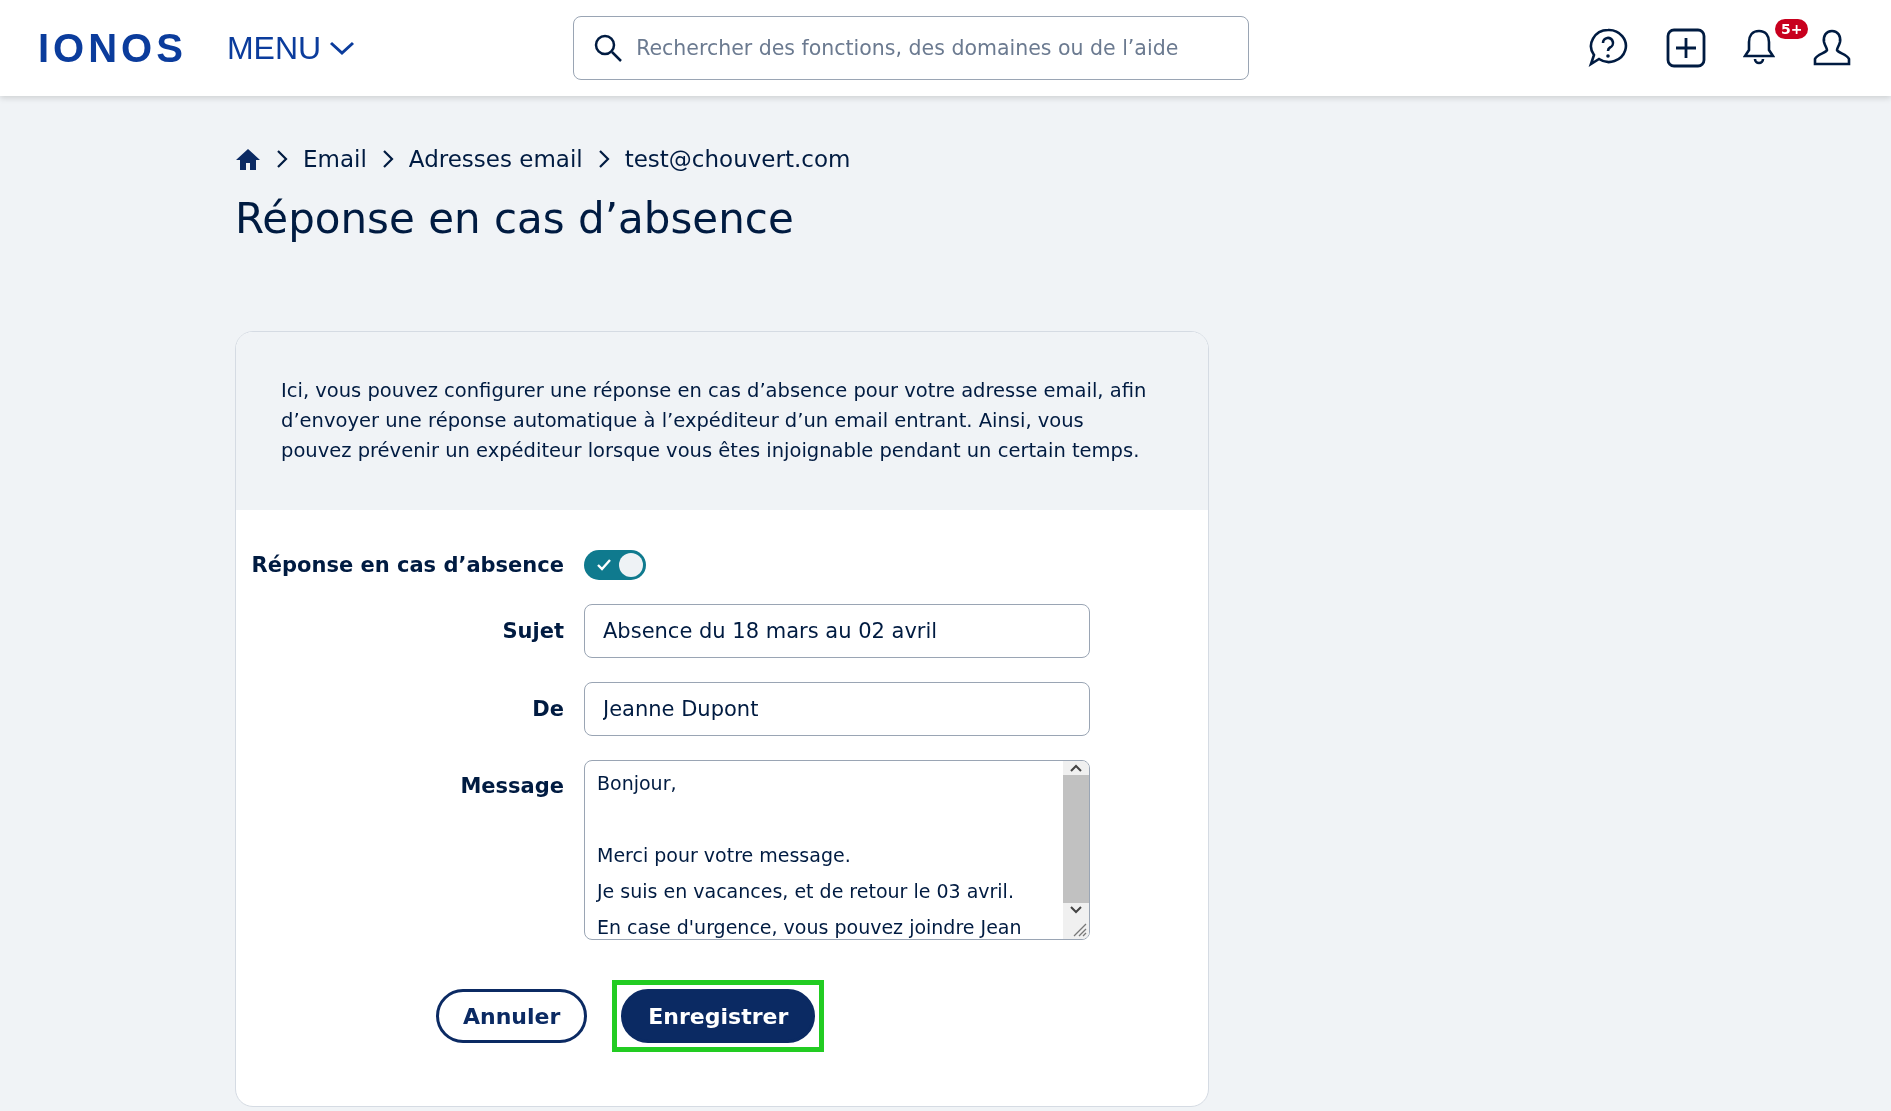  Describe the element at coordinates (1076, 910) in the screenshot. I see `scroll-down-icon` at that location.